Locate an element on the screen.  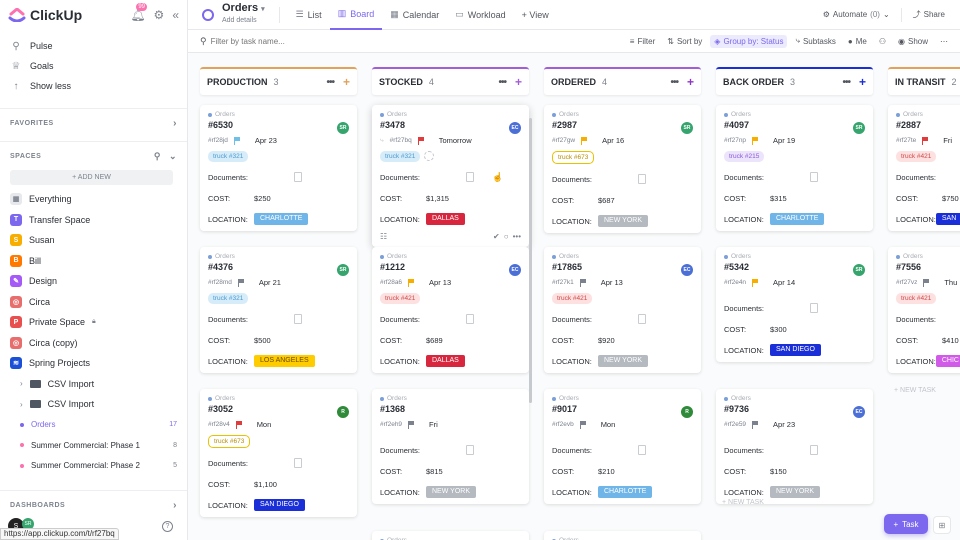
share-button: ⤴ Share is located at coordinates (929, 14).